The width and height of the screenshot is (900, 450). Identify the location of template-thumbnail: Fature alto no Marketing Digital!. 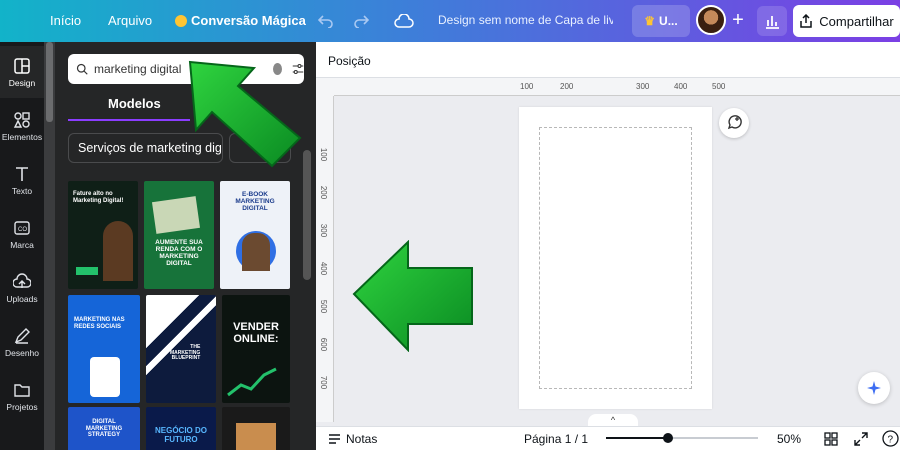
(103, 235).